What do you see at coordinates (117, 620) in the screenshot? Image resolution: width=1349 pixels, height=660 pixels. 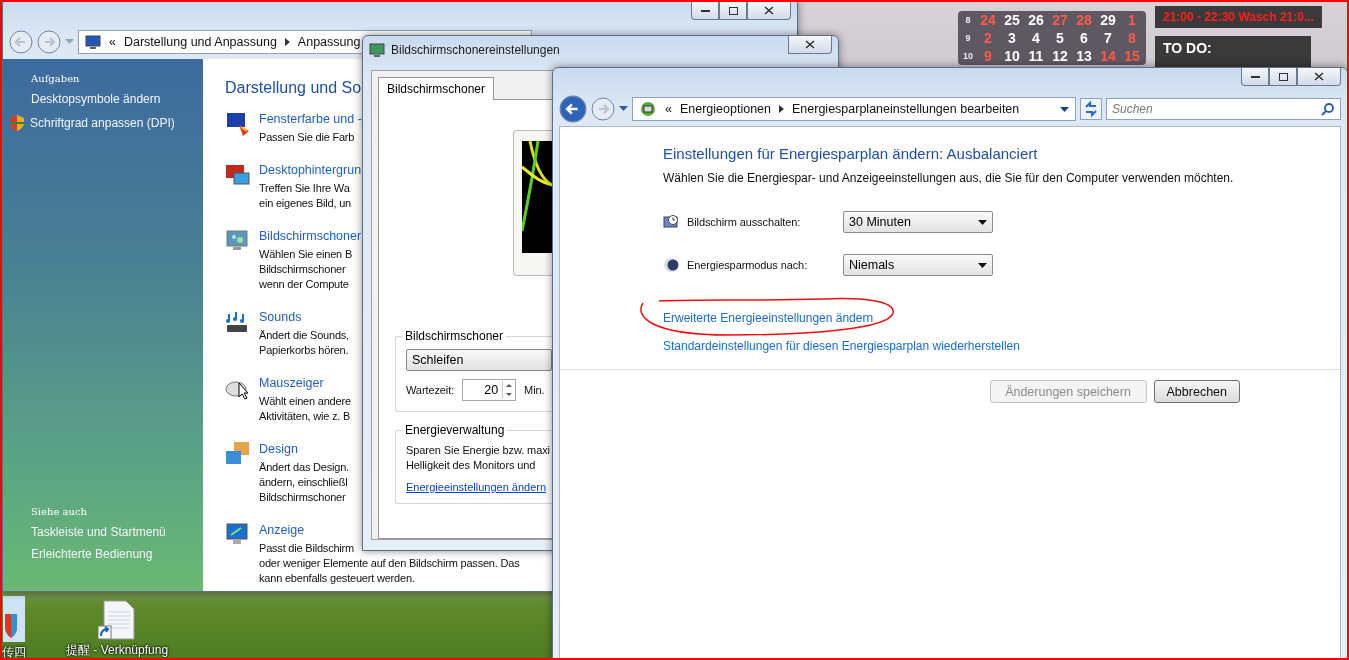 I see `document-shortcut-icon` at bounding box center [117, 620].